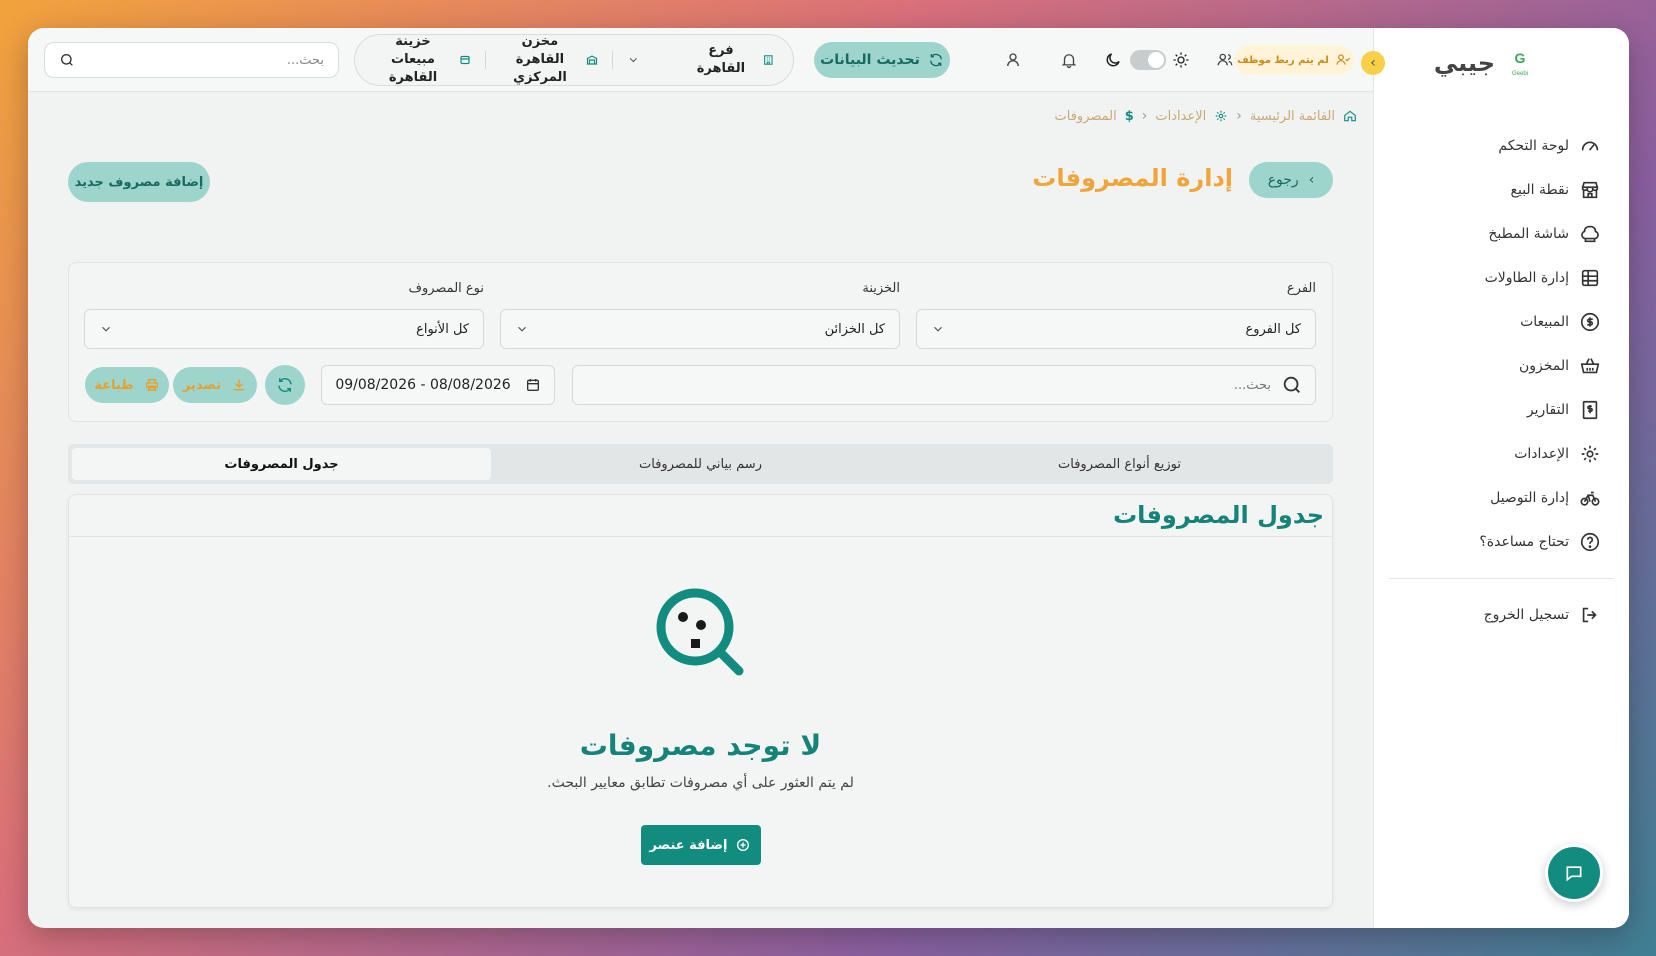 Image resolution: width=1656 pixels, height=956 pixels. I want to click on branch-selector: فرع القاهرة, so click(701, 60).